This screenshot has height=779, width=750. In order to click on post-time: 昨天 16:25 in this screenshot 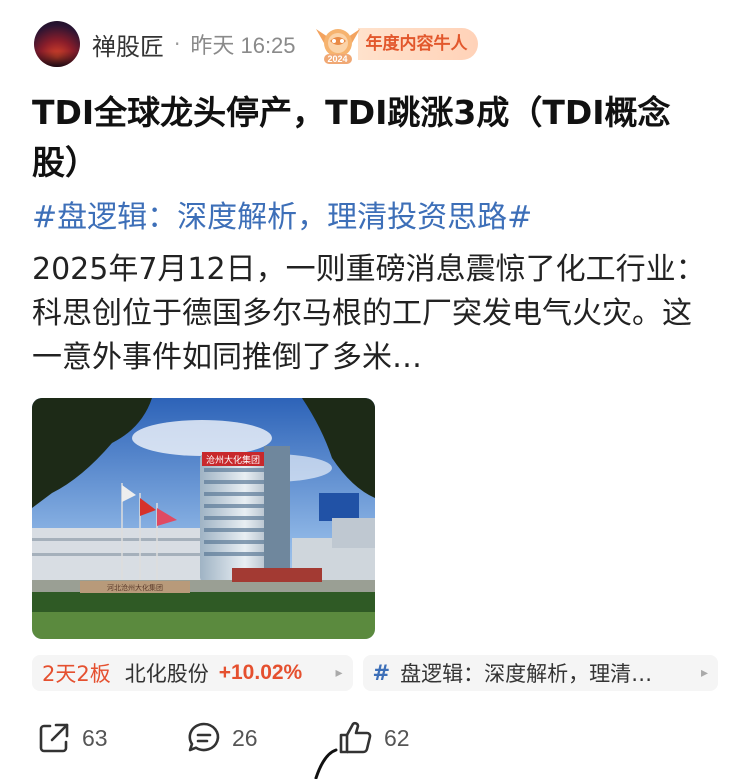, I will do `click(243, 45)`.